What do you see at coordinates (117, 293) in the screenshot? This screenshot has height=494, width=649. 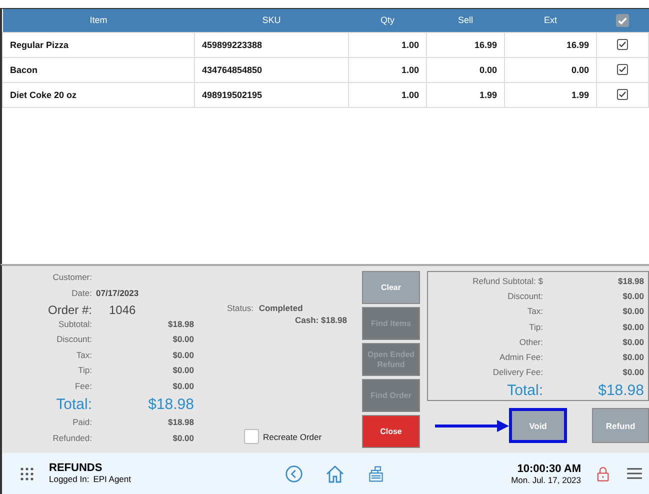 I see `field-value: 07/17/2023` at bounding box center [117, 293].